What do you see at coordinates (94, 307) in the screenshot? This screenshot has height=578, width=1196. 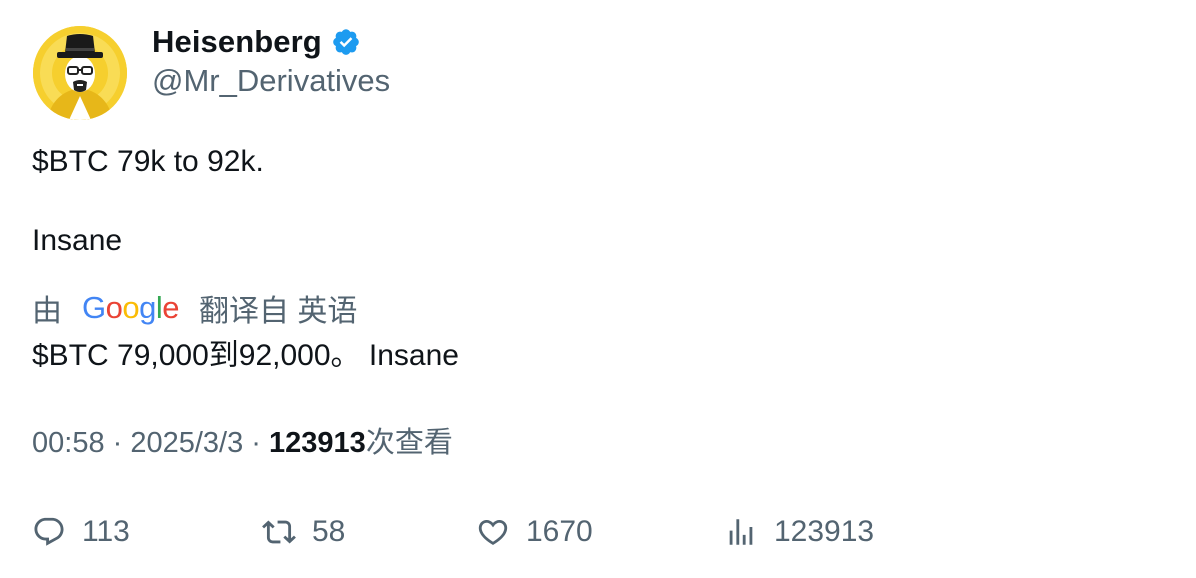 I see `google-logo-letter: G` at bounding box center [94, 307].